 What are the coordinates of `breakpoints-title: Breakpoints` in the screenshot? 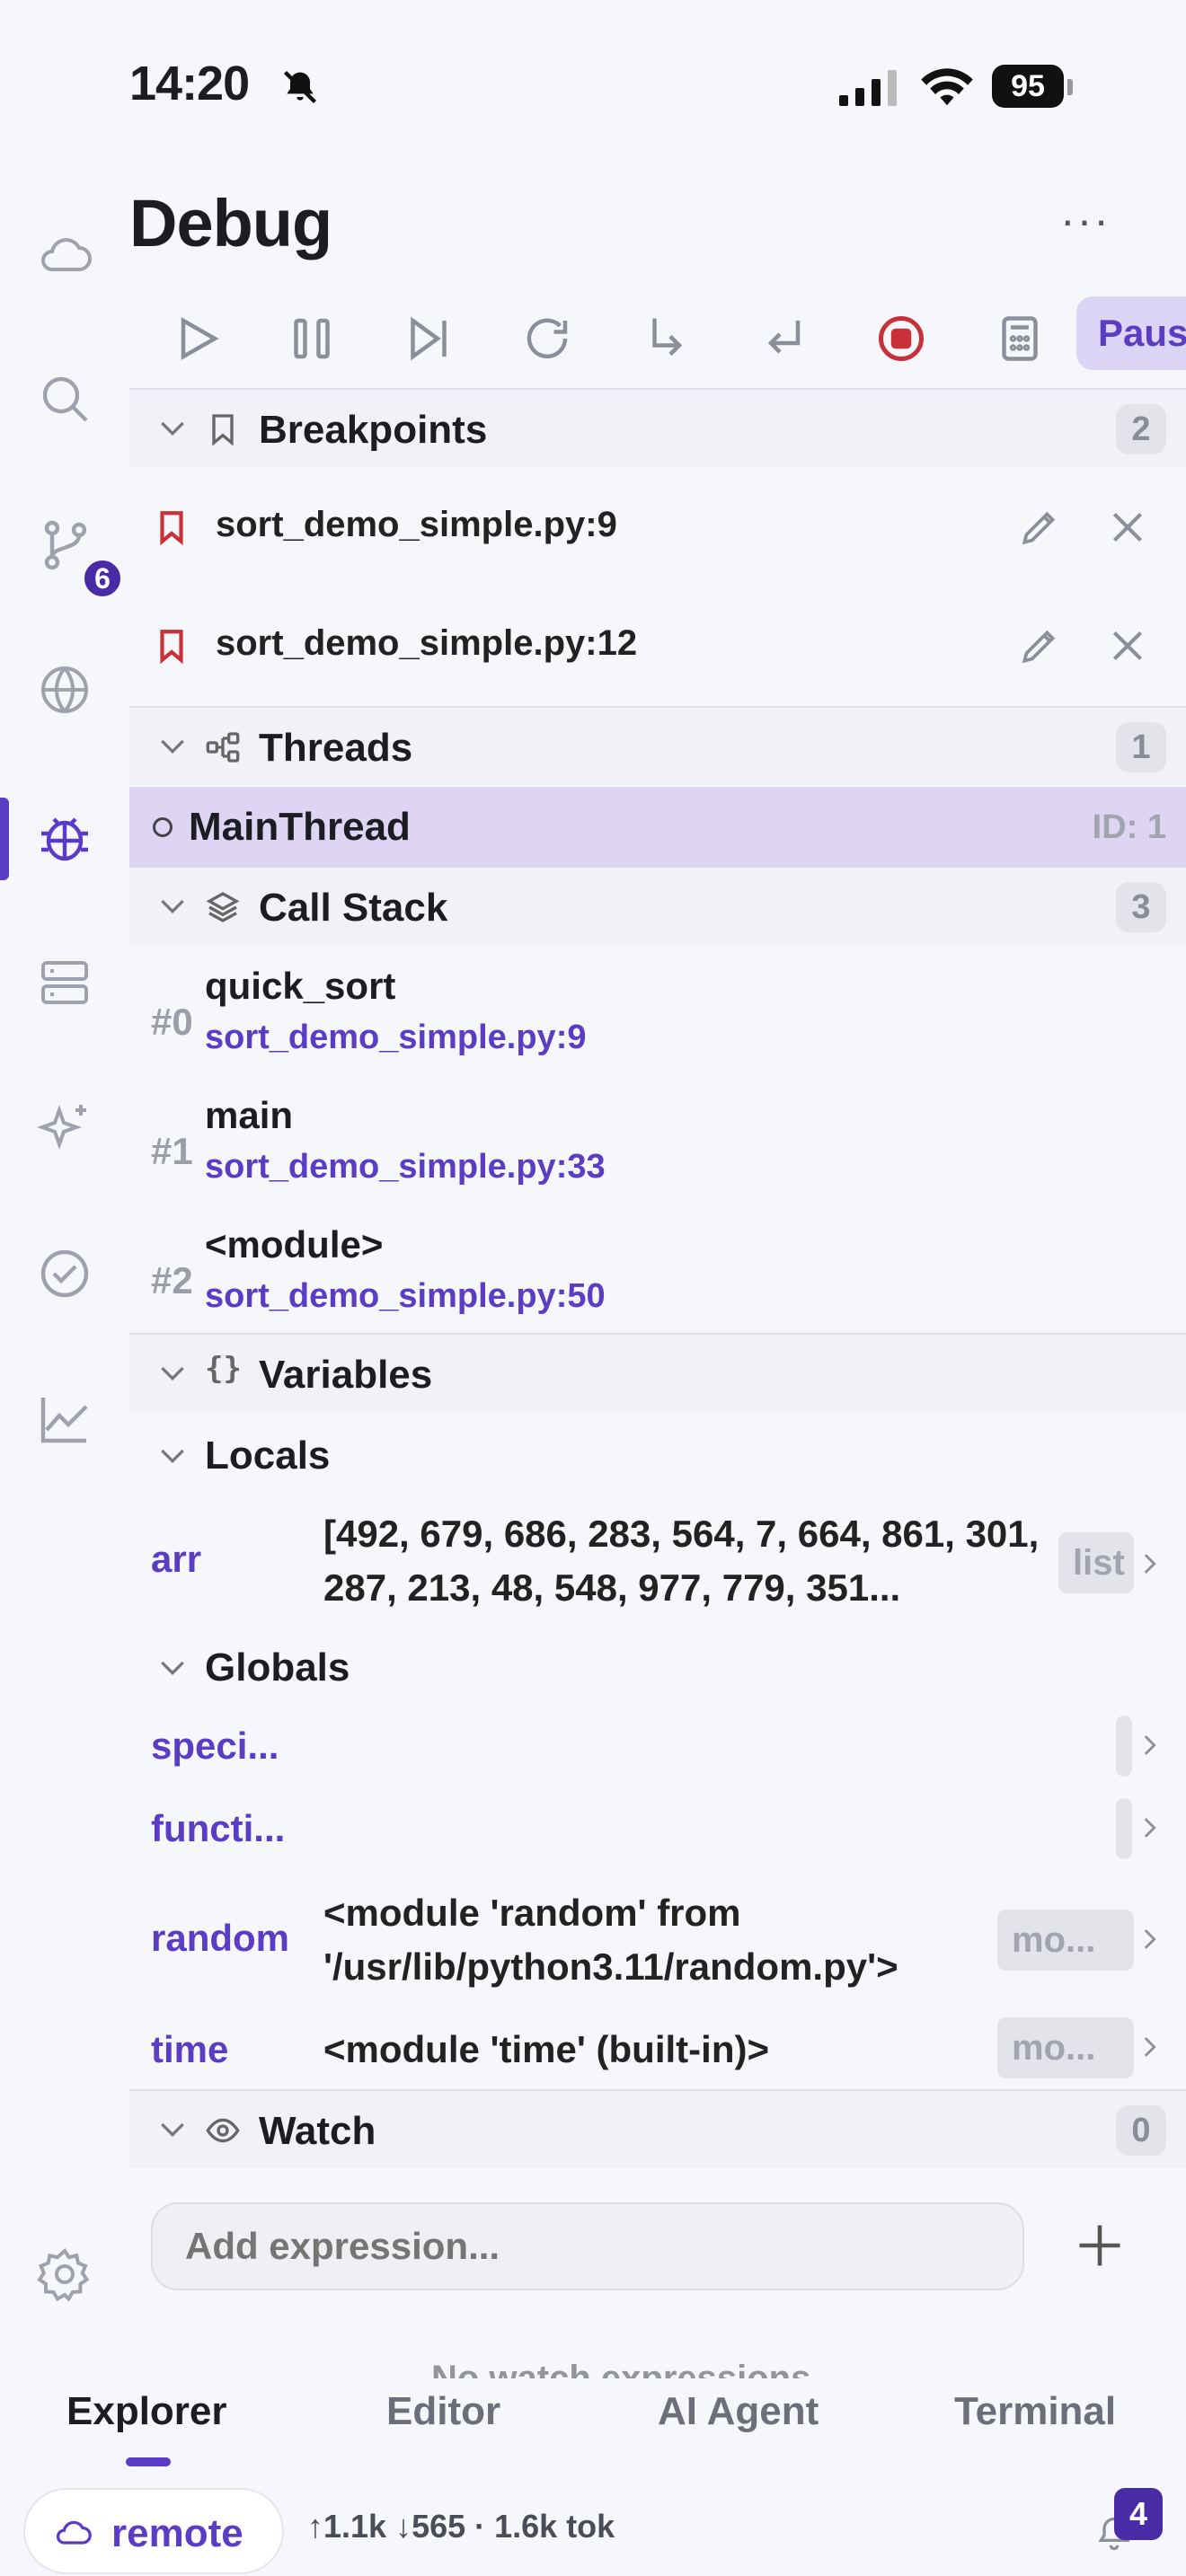 It's located at (373, 430).